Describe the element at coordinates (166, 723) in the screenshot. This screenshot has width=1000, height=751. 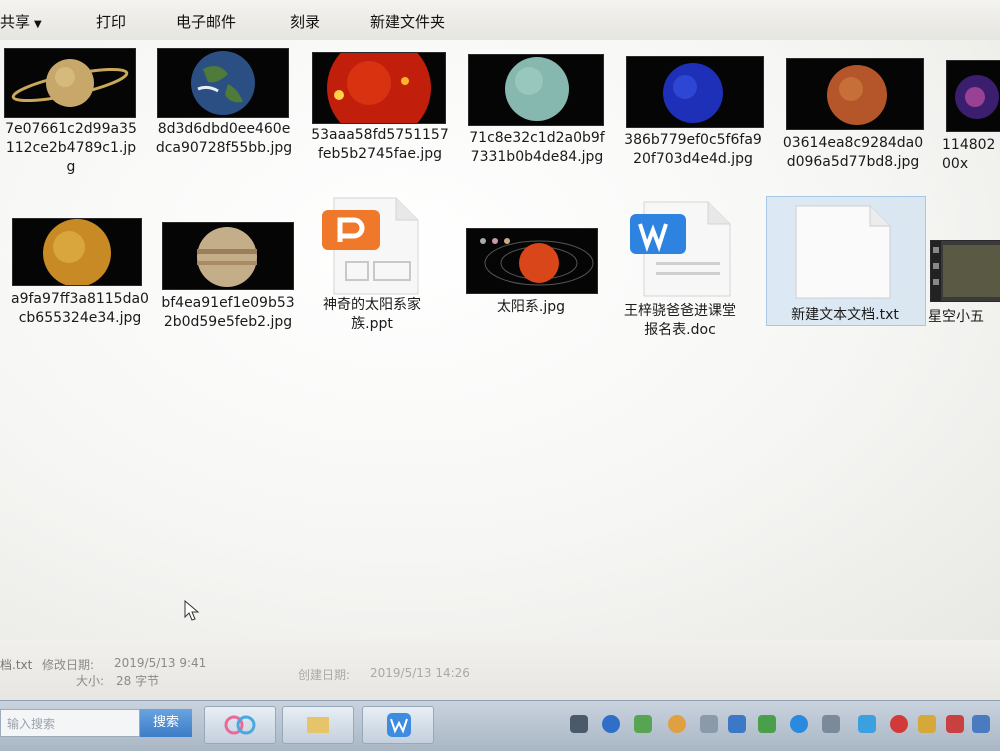
I see `taskbar-search-button: 搜索` at that location.